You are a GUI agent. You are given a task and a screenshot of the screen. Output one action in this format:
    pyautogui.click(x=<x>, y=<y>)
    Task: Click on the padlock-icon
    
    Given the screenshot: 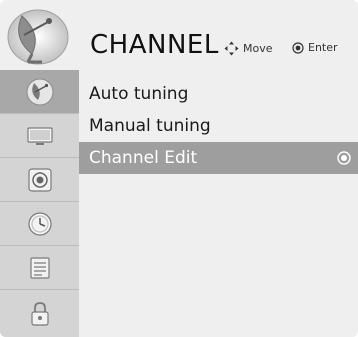 What is the action you would take?
    pyautogui.click(x=39, y=313)
    